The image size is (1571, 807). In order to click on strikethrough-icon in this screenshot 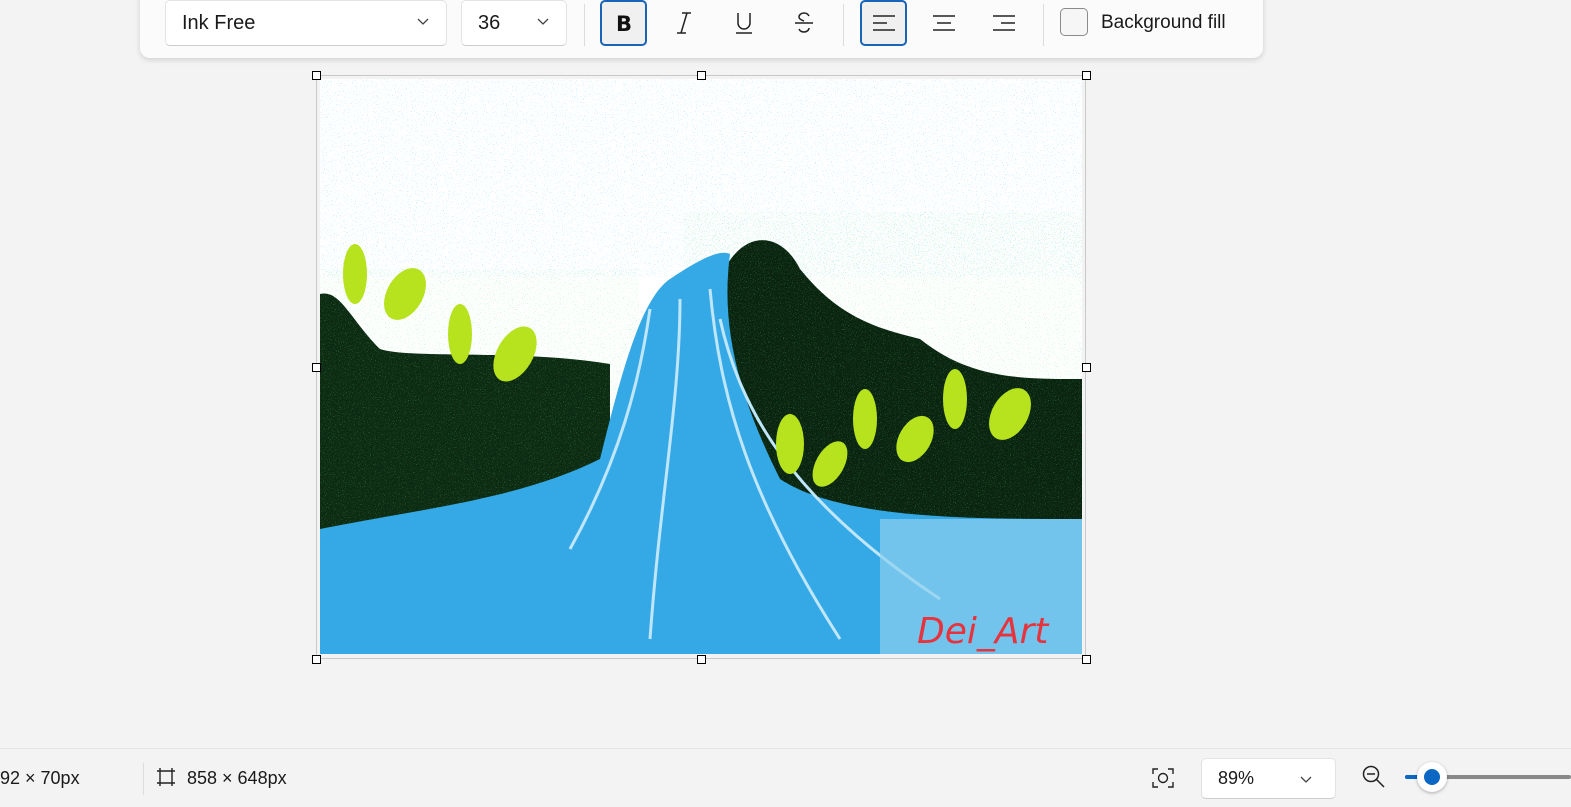, I will do `click(803, 22)`.